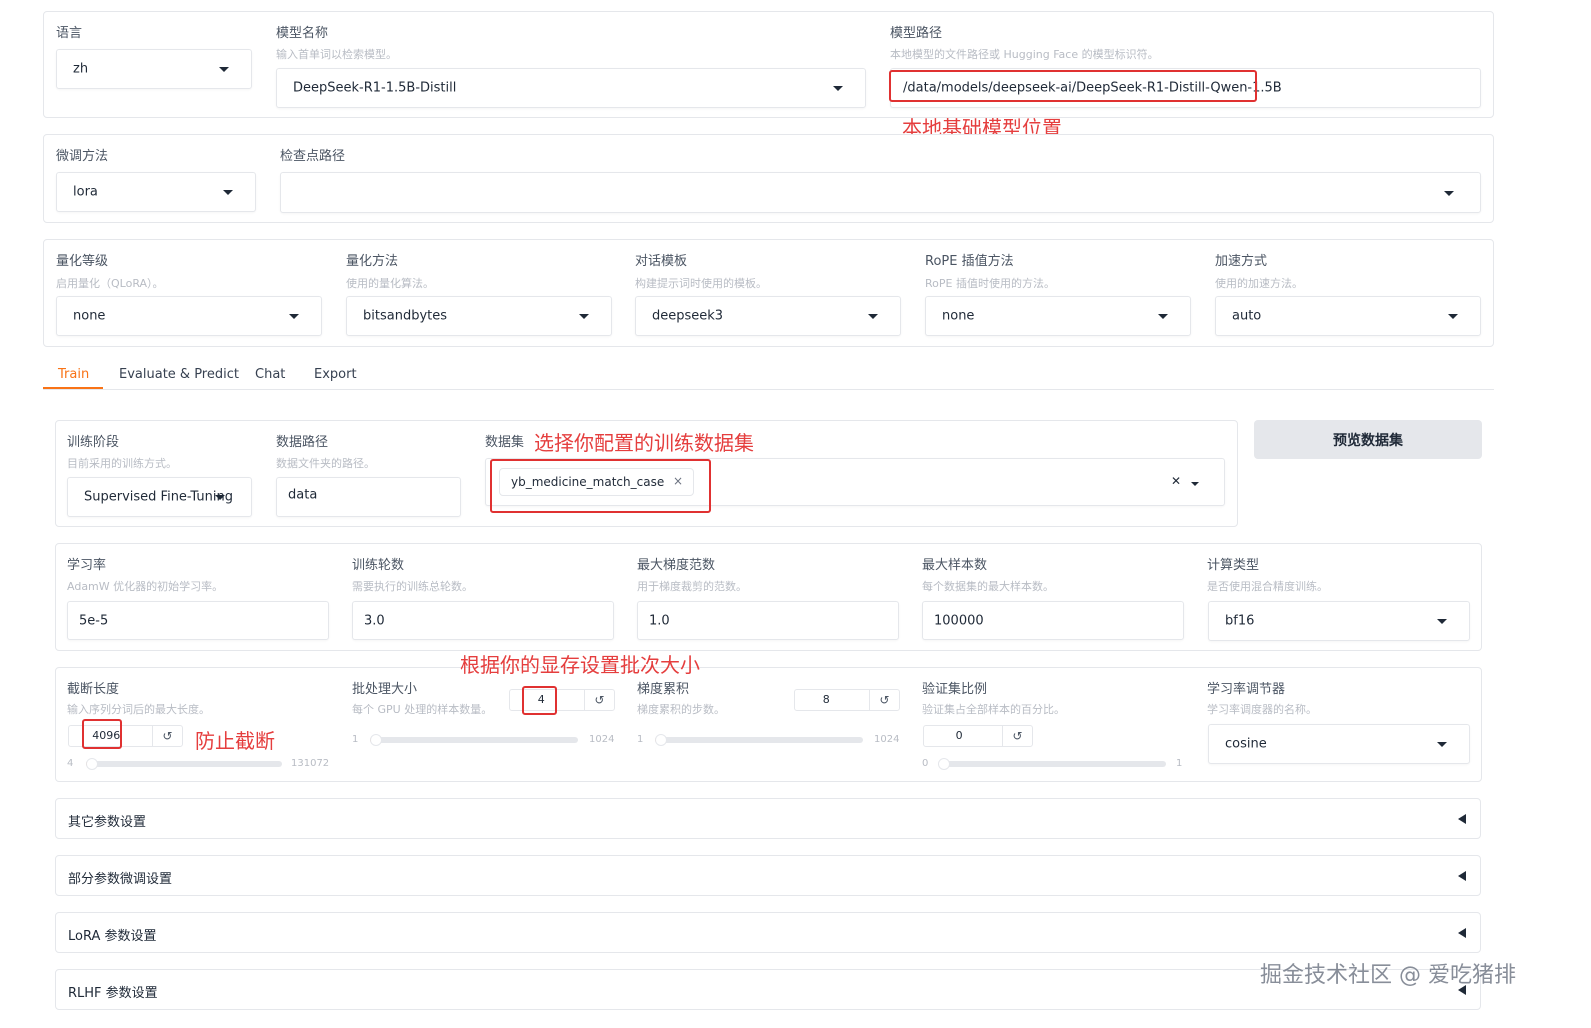 This screenshot has height=1028, width=1591. I want to click on lr-hint: AdamW 优化器的初始学习率。, so click(145, 586).